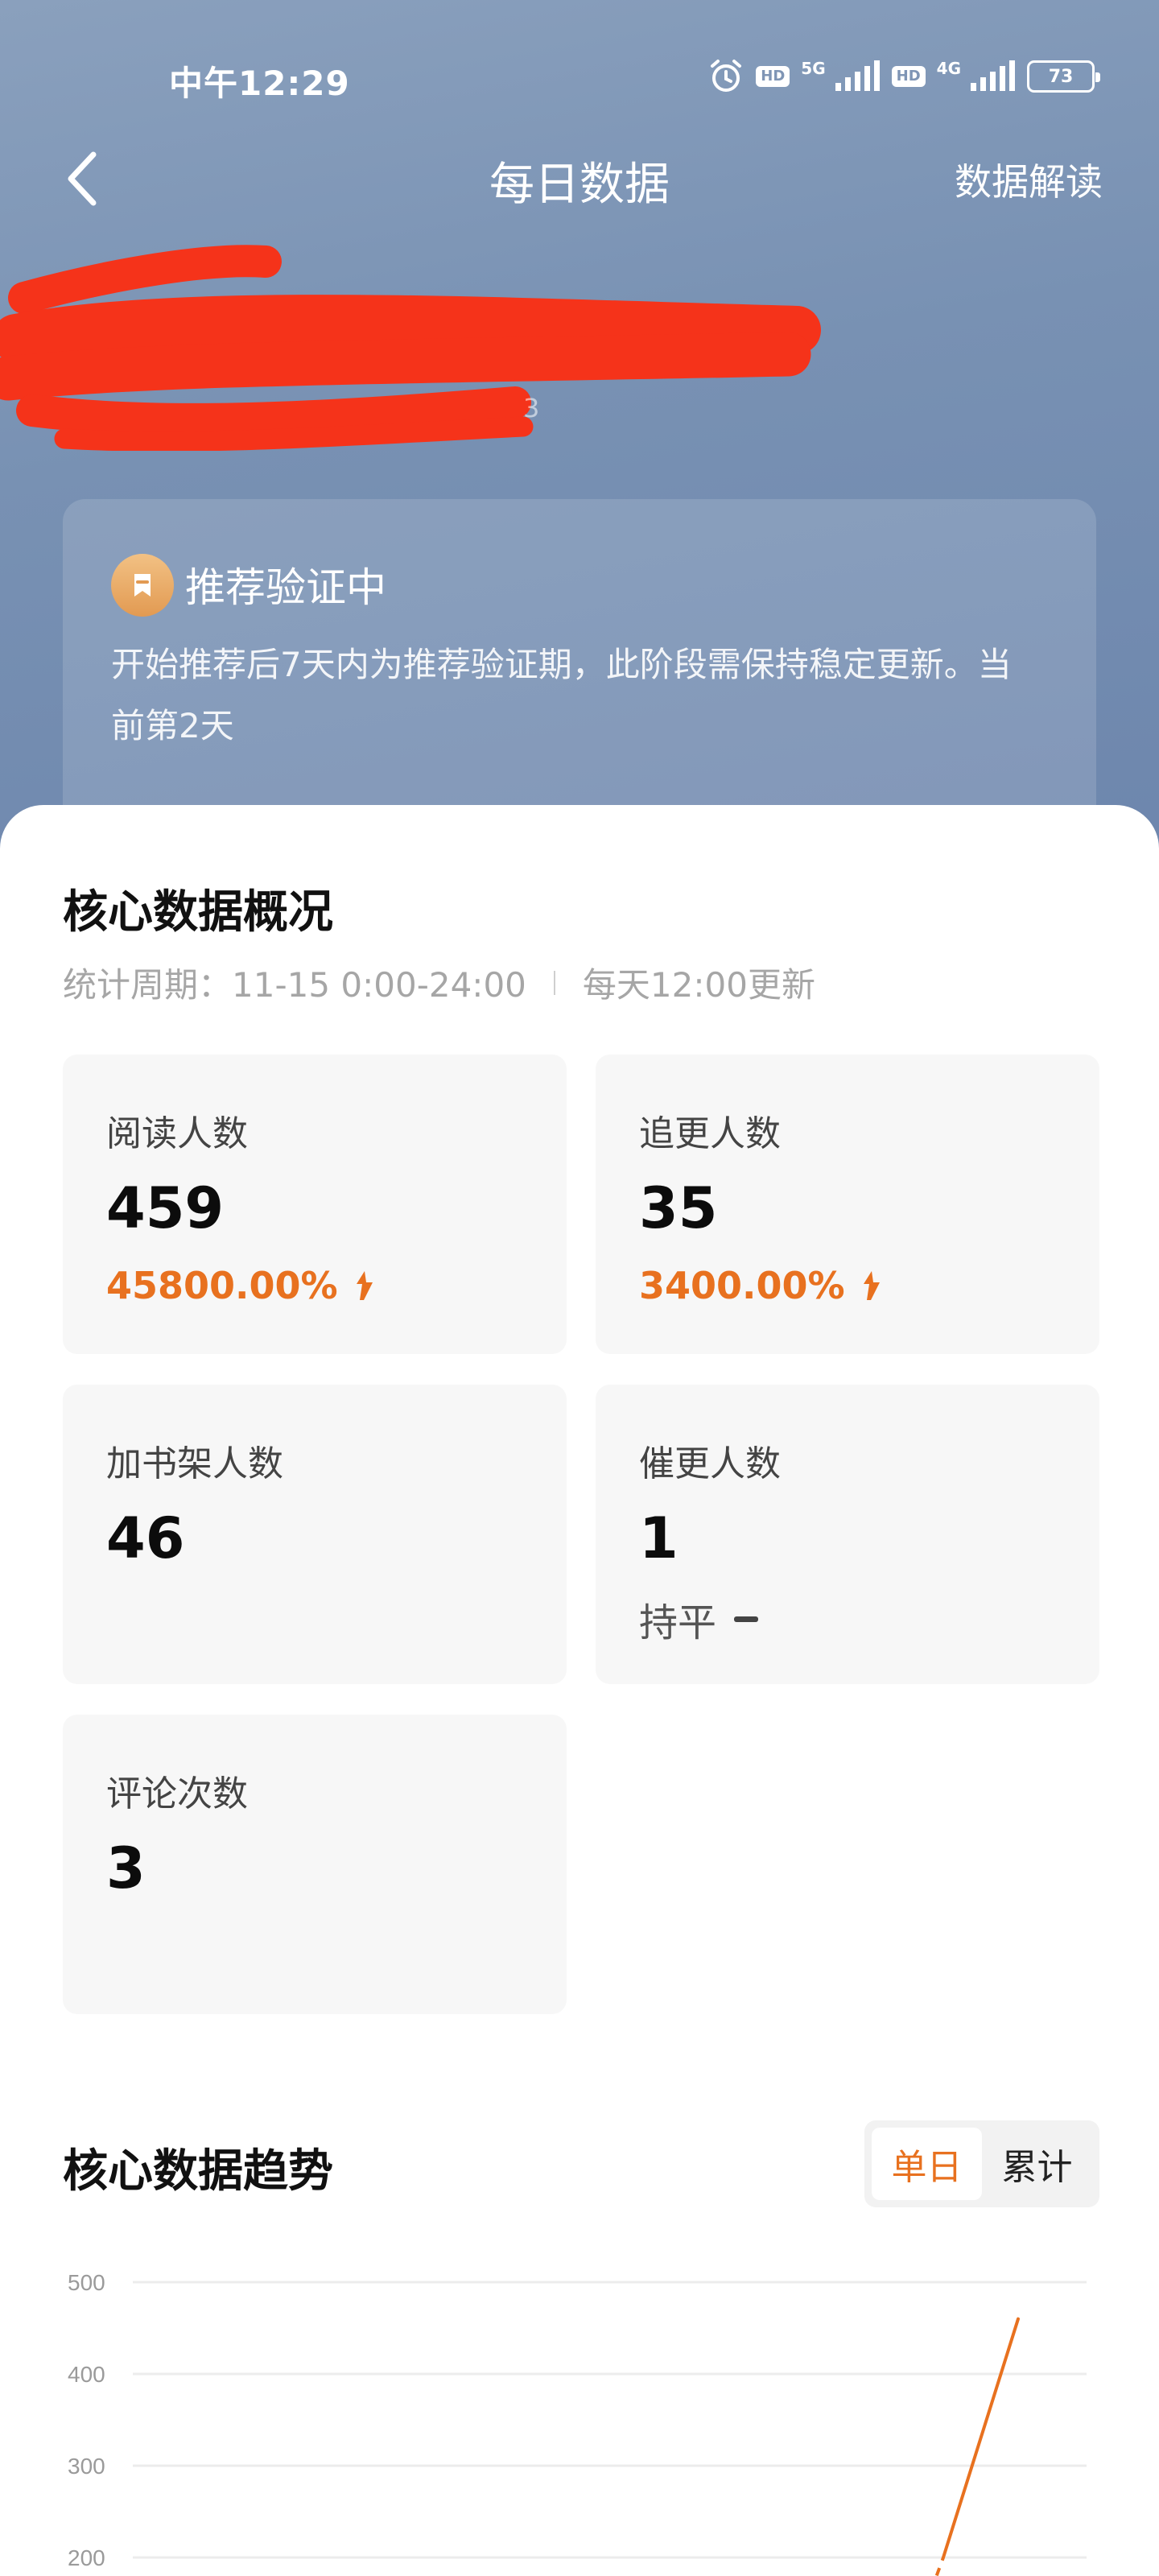 This screenshot has height=2576, width=1159. I want to click on redacted-text-trail: 3, so click(531, 408).